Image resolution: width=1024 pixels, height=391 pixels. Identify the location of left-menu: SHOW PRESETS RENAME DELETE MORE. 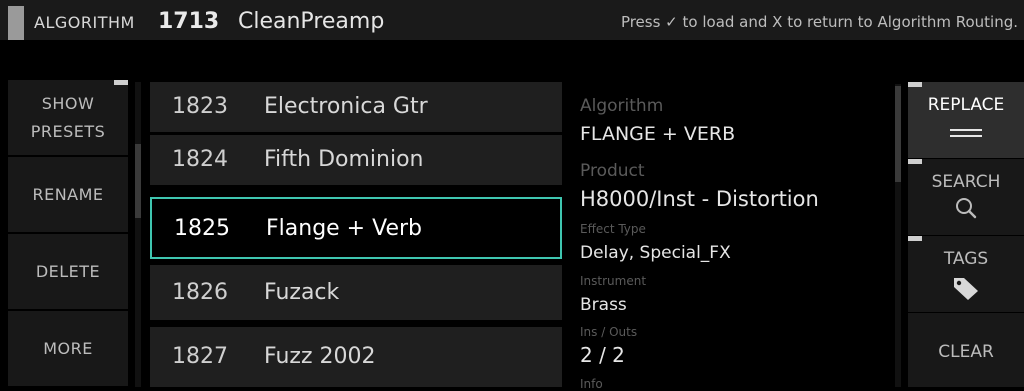
(68, 233).